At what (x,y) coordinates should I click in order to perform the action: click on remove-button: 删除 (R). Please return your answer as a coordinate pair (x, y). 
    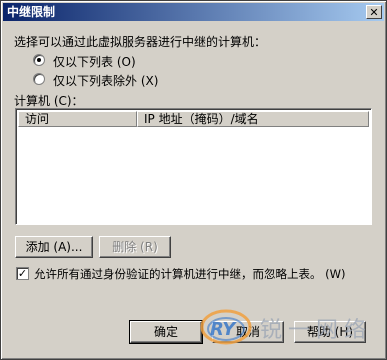
    Looking at the image, I should click on (135, 247).